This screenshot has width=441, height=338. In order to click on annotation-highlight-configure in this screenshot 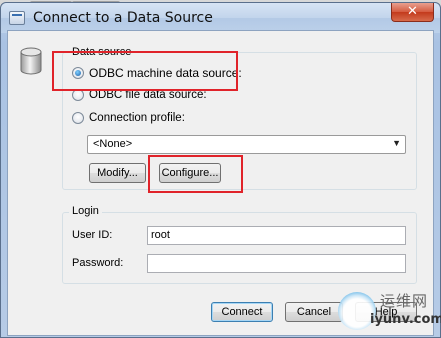, I will do `click(195, 174)`.